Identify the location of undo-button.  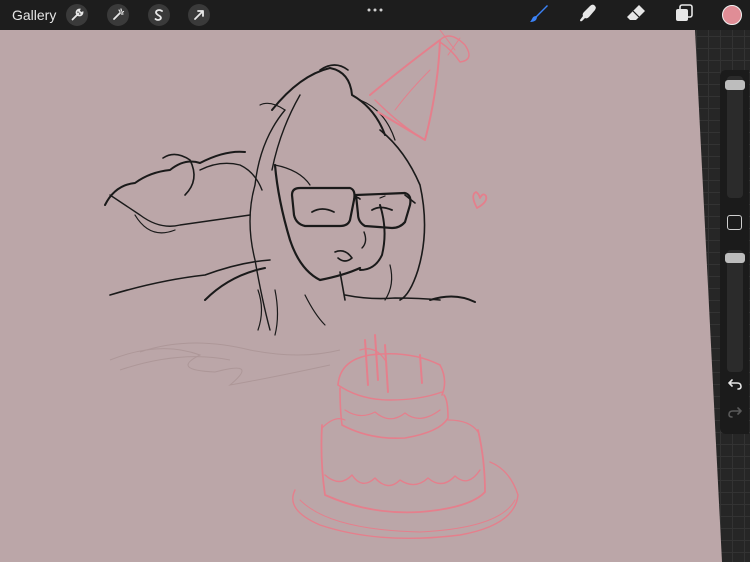
(735, 386).